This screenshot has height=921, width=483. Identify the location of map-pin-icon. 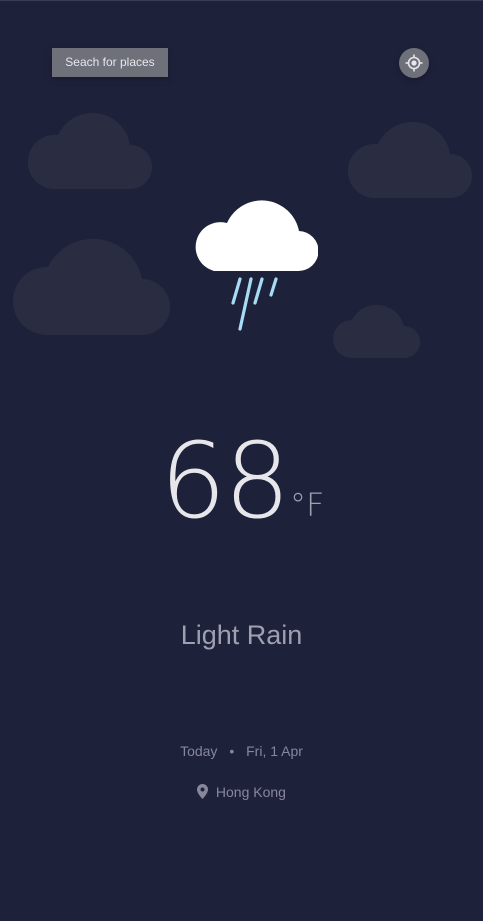
(203, 791).